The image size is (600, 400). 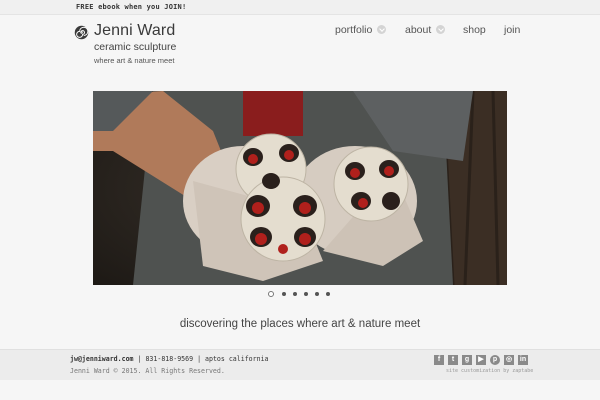 I want to click on footer-copyright: Jenni Ward © 2015. All Rights Reserved., so click(x=147, y=371).